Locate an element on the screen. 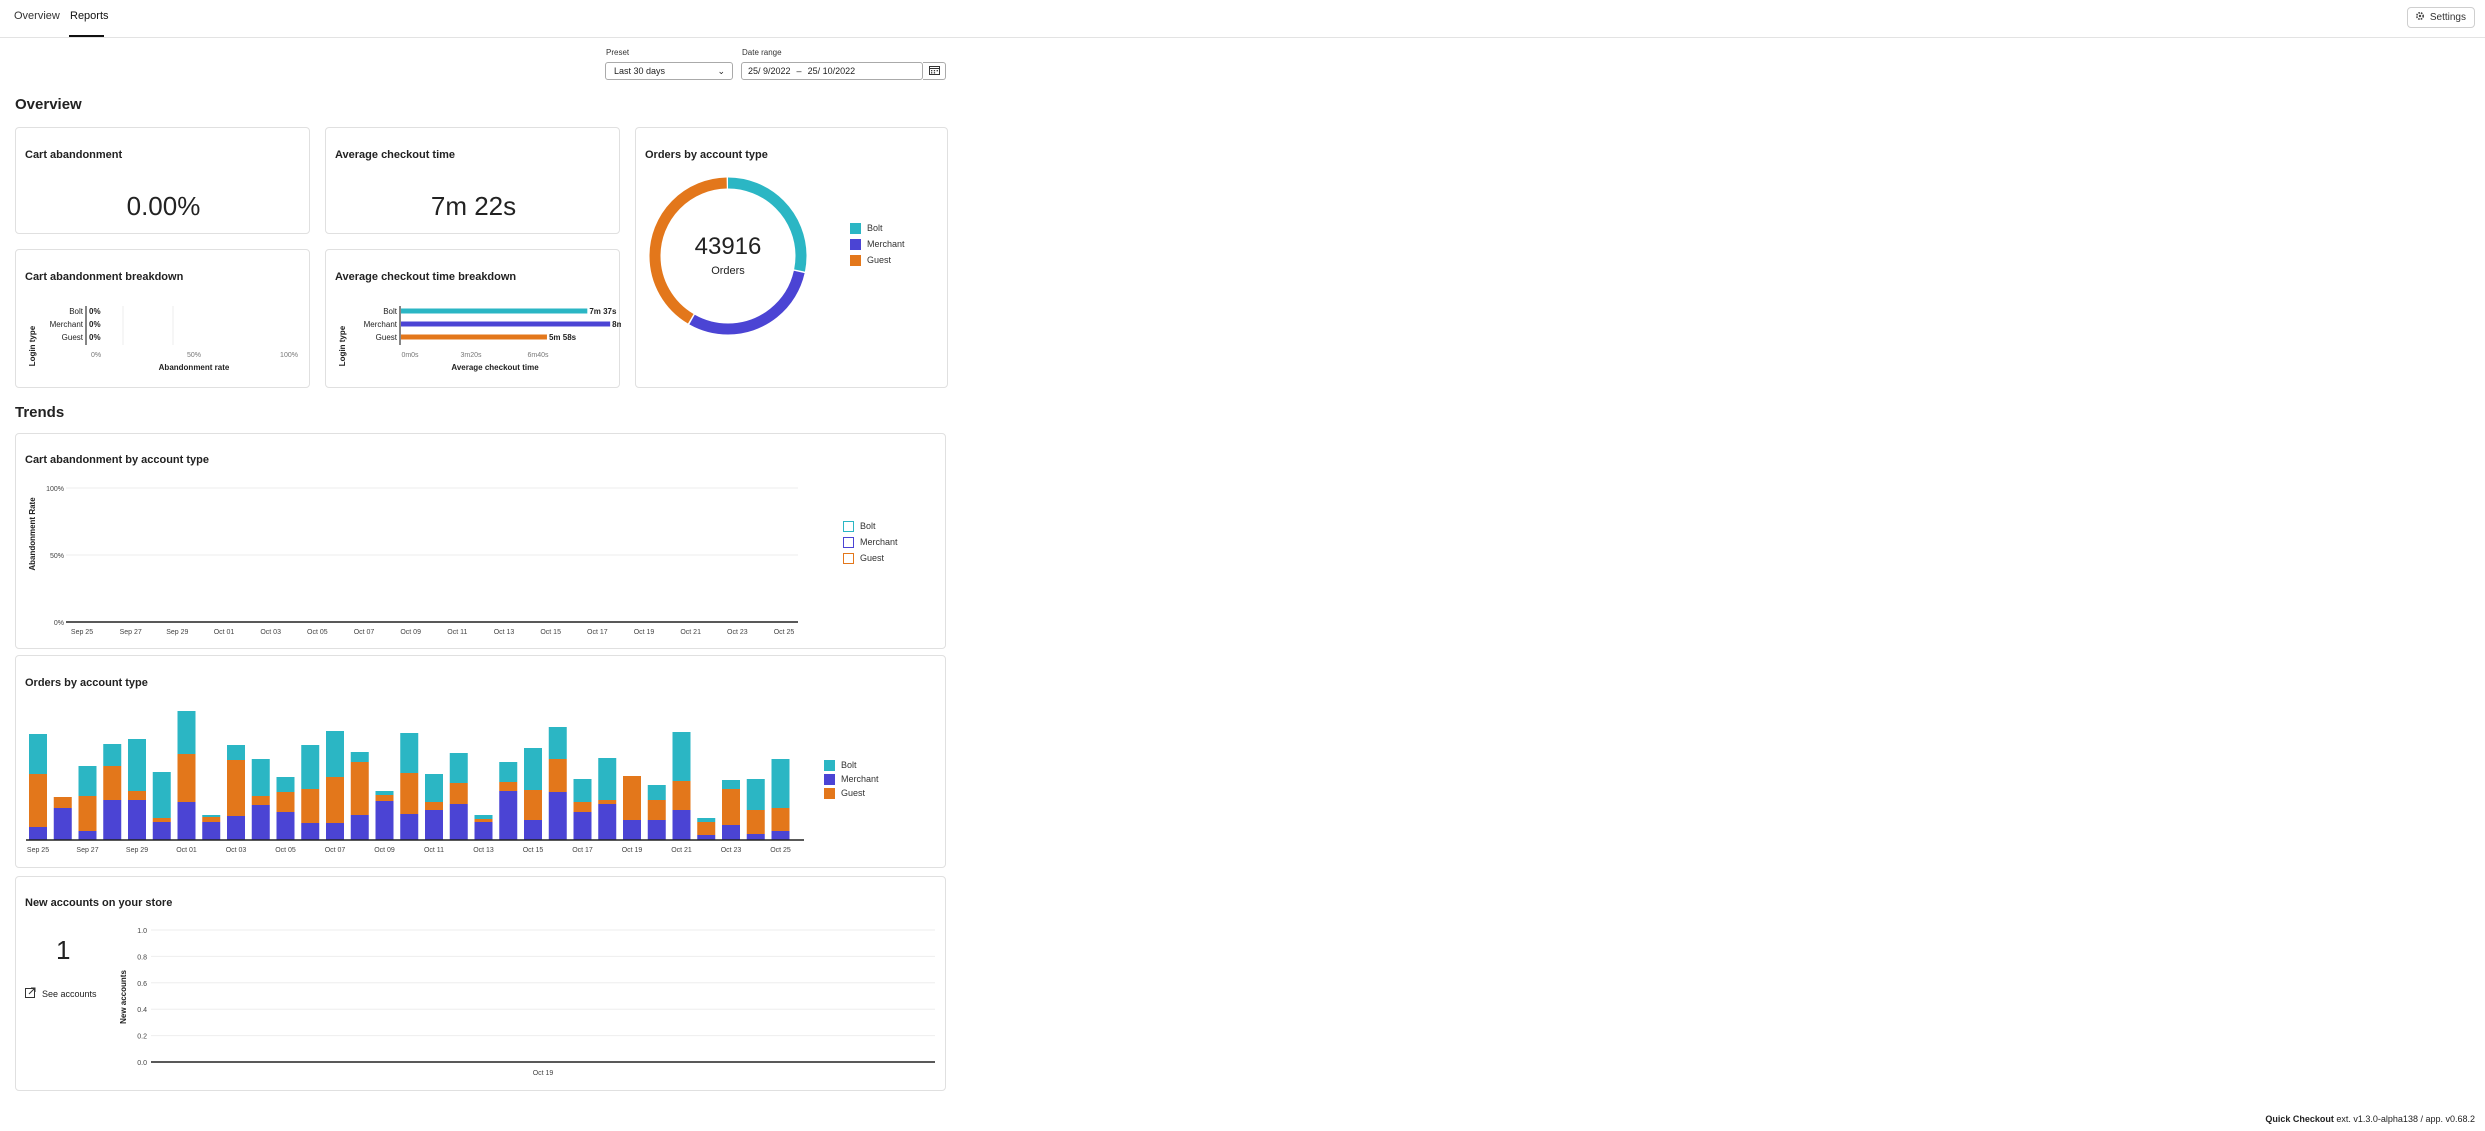 The height and width of the screenshot is (1131, 2485). date-range-input: 25/ 9/2022 – 25/ 10/2022 is located at coordinates (832, 71).